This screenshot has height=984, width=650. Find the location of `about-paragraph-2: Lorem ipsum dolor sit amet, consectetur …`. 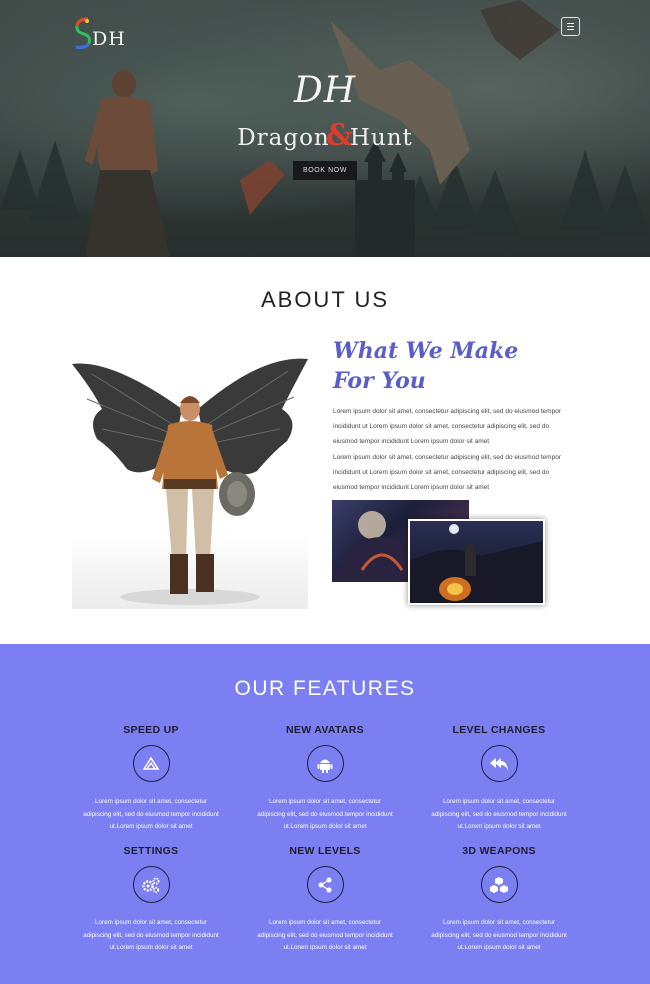

about-paragraph-2: Lorem ipsum dolor sit amet, consectetur … is located at coordinates (447, 472).